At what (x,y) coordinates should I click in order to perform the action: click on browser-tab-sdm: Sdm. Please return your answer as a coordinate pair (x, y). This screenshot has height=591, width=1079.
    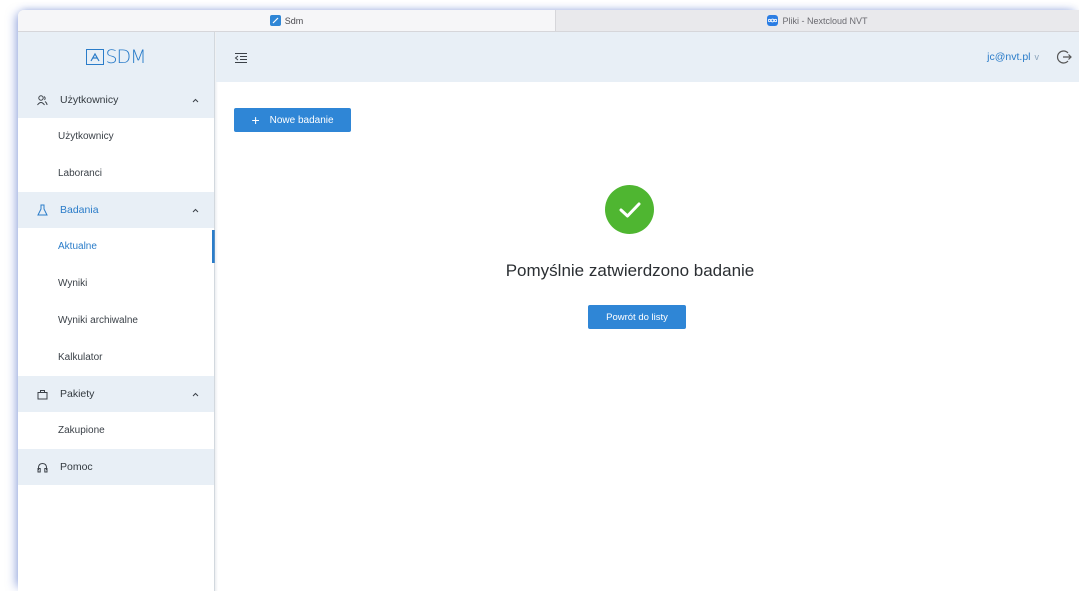
    Looking at the image, I should click on (287, 20).